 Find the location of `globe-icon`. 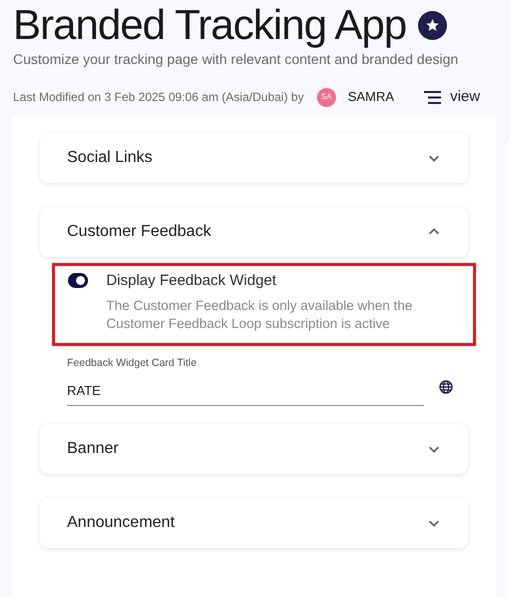

globe-icon is located at coordinates (446, 387).